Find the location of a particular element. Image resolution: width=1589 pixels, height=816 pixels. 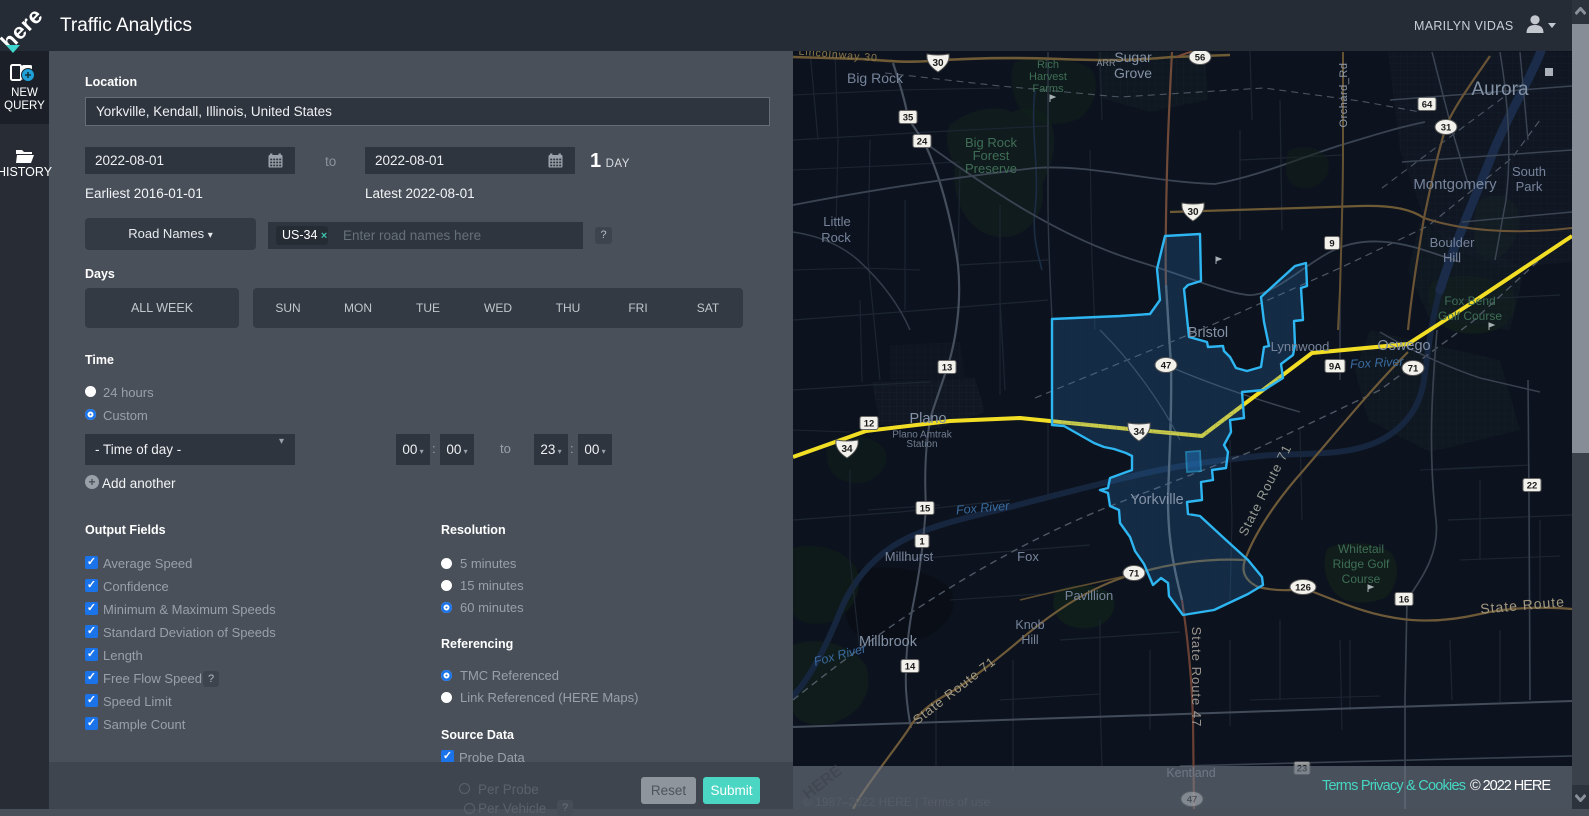

svg-text: Boulder is located at coordinates (1452, 242).